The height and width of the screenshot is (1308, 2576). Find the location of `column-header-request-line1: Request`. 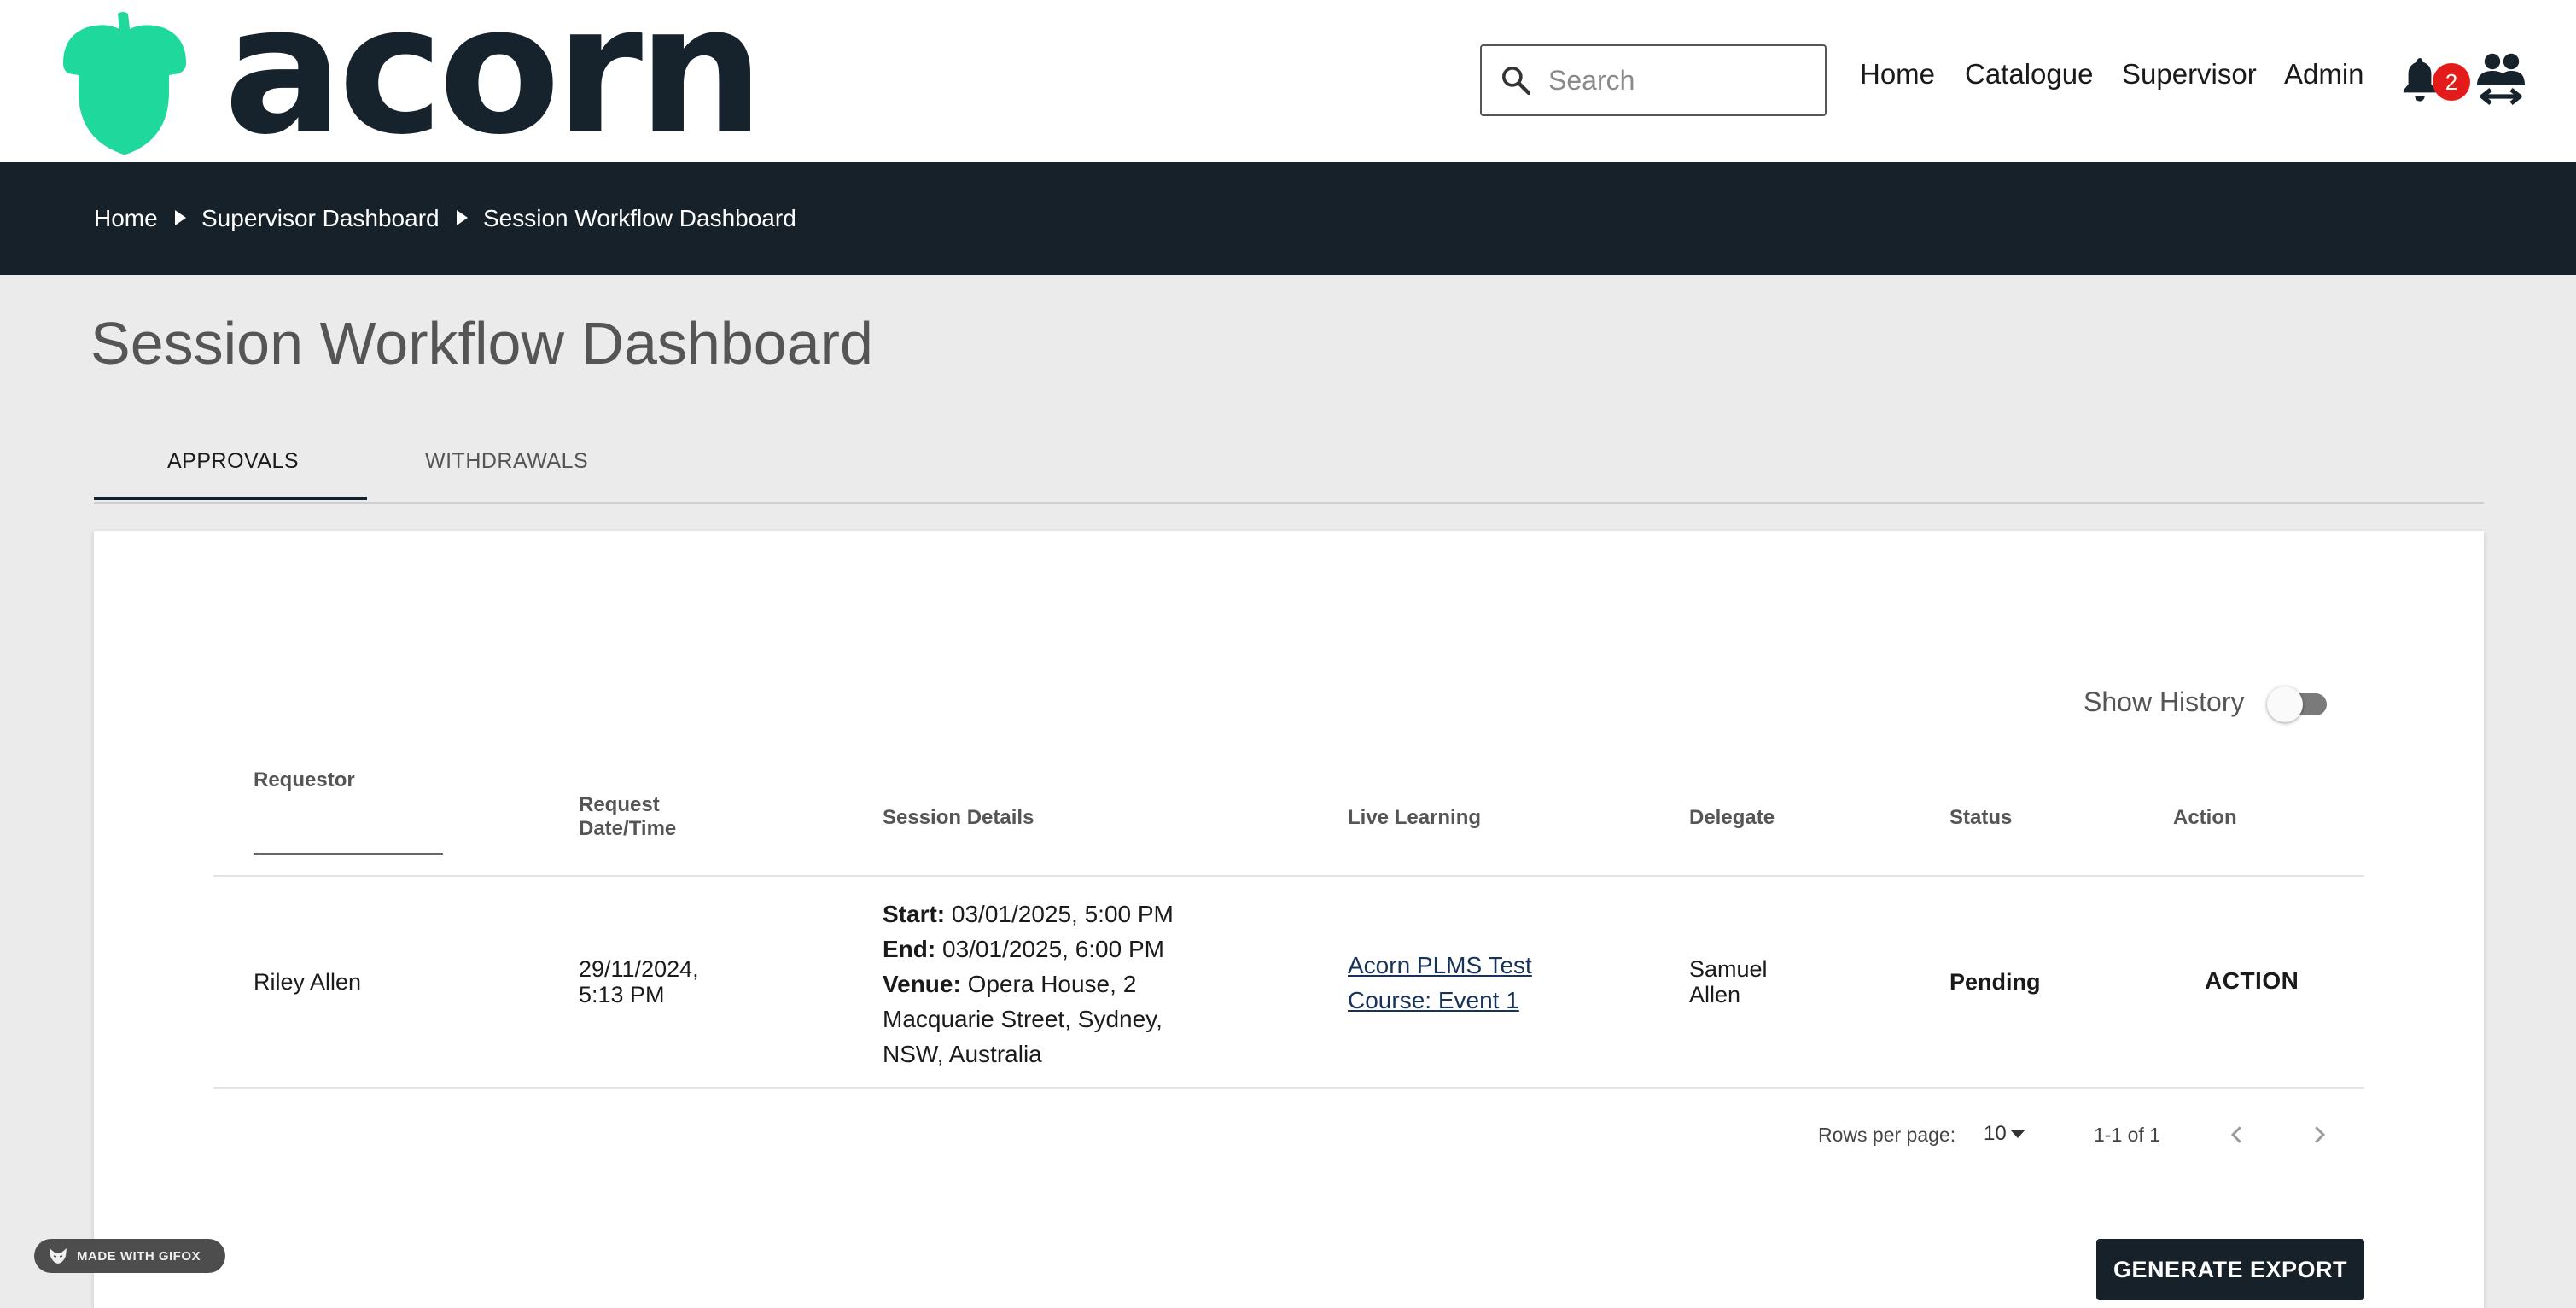

column-header-request-line1: Request is located at coordinates (619, 804).